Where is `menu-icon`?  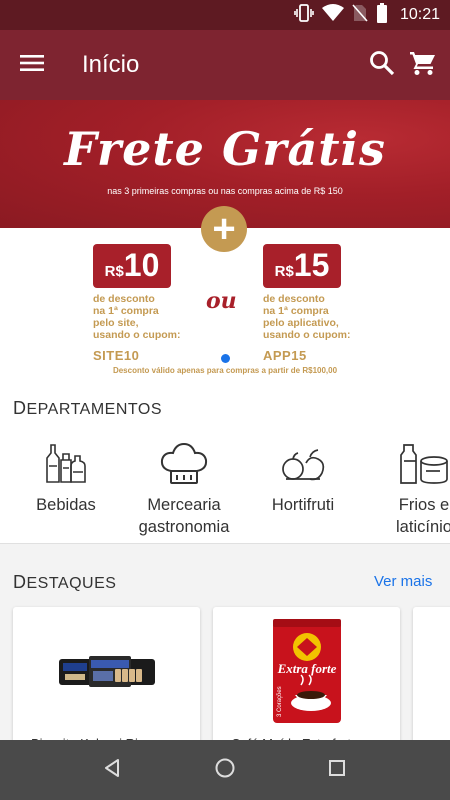 menu-icon is located at coordinates (32, 65).